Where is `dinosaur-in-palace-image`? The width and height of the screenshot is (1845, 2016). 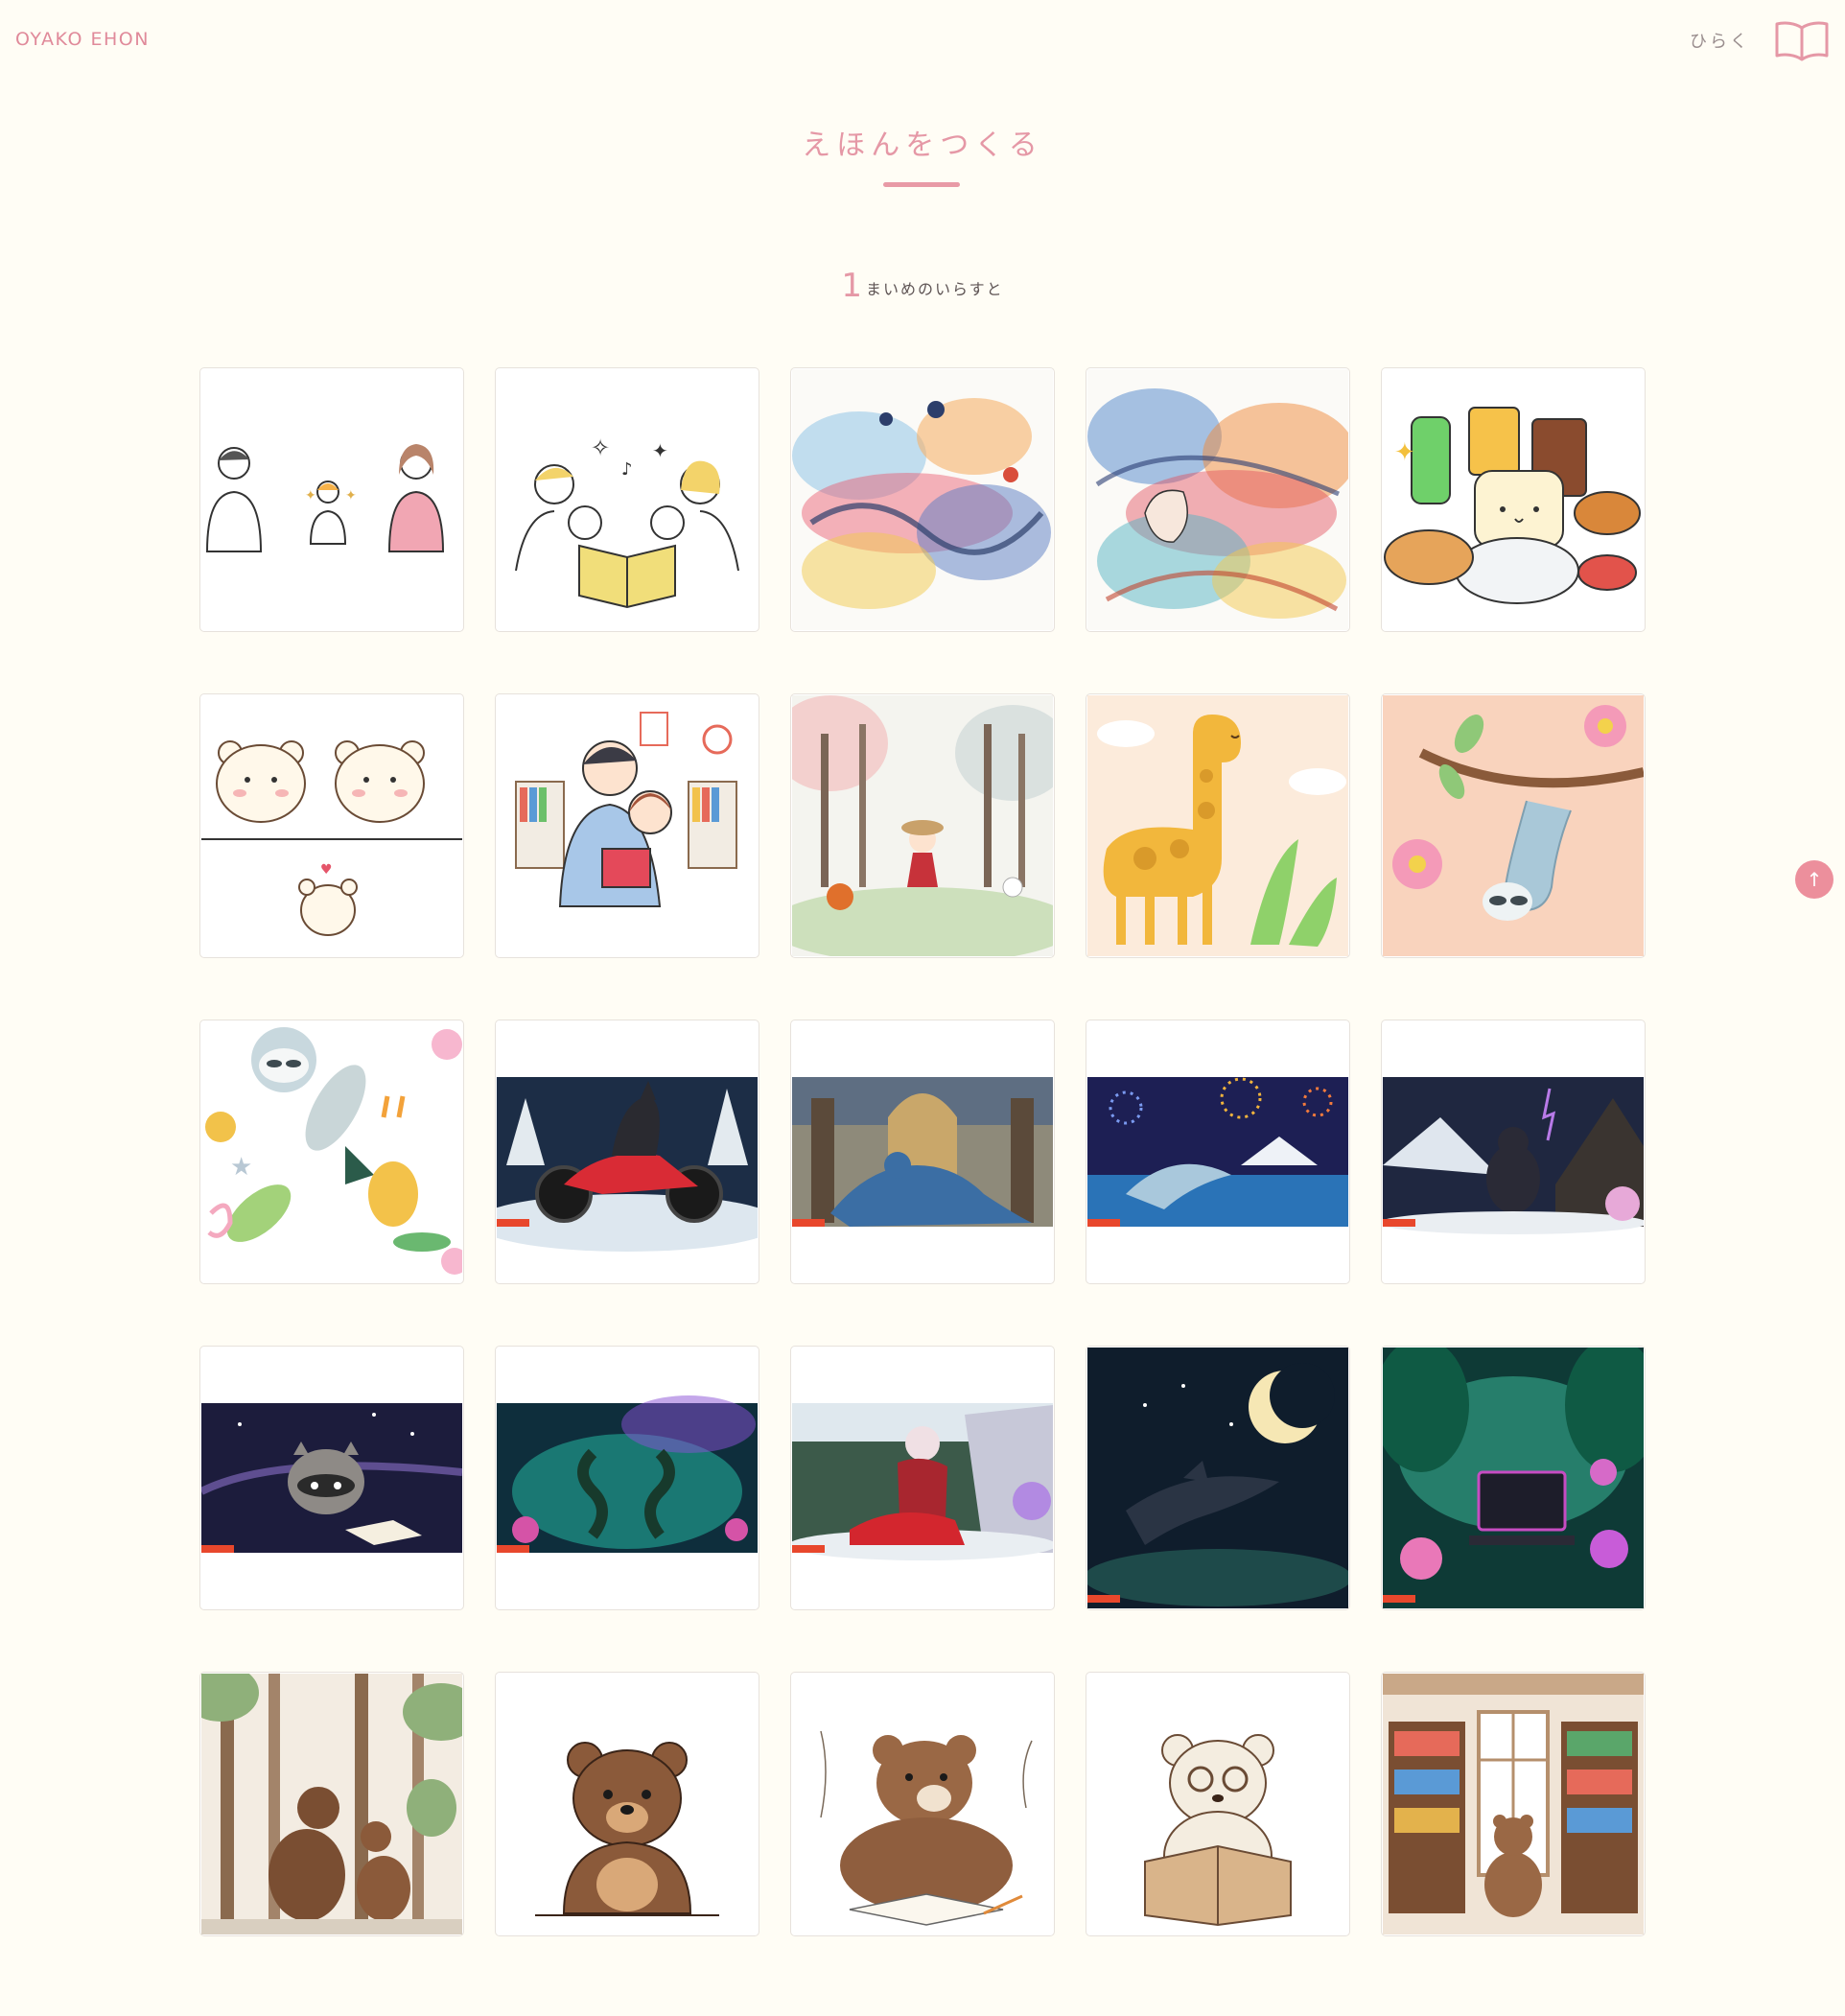
dinosaur-in-palace-image is located at coordinates (922, 1151).